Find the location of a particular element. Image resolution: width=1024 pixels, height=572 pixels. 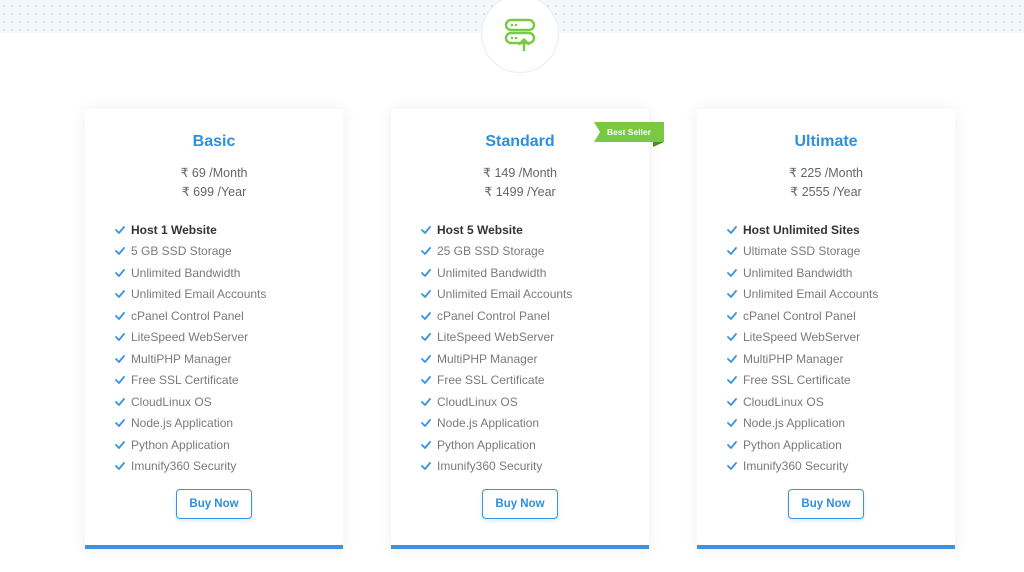

feature-item: Host 1 Website is located at coordinates (190, 230).